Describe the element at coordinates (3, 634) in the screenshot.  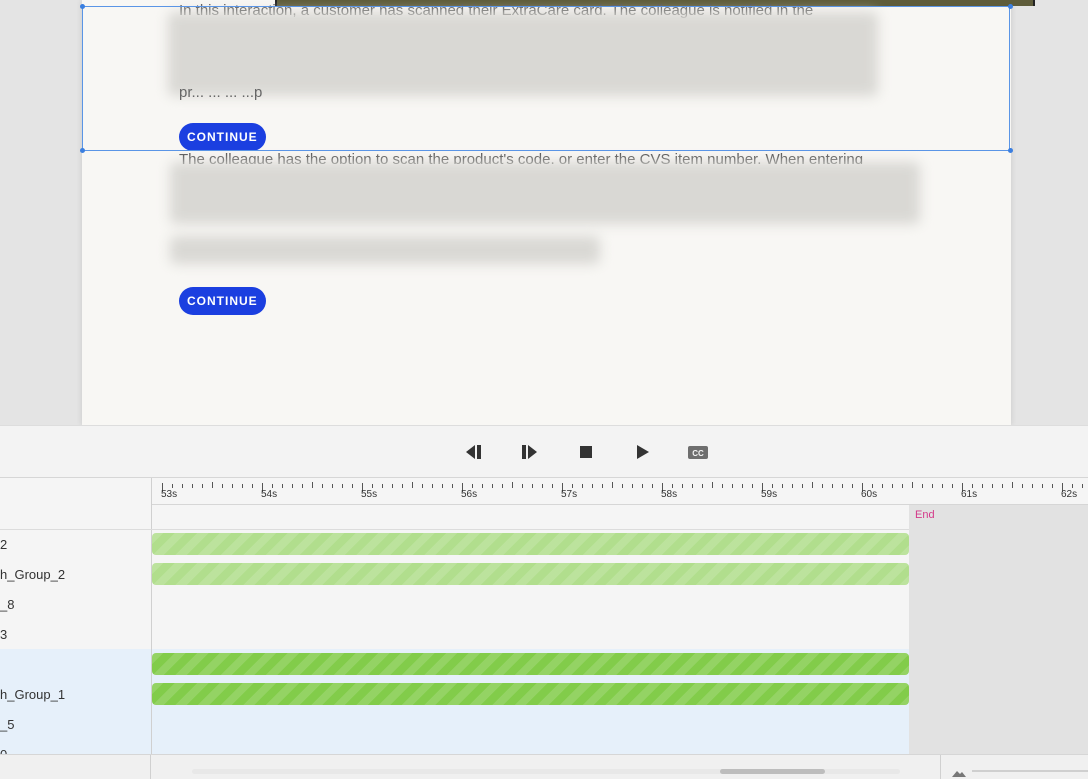
I see `layer-name: 3` at that location.